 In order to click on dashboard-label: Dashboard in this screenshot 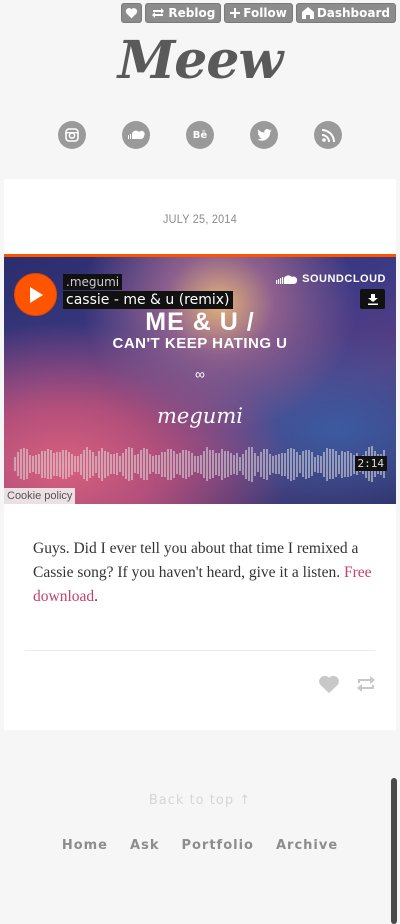, I will do `click(353, 13)`.